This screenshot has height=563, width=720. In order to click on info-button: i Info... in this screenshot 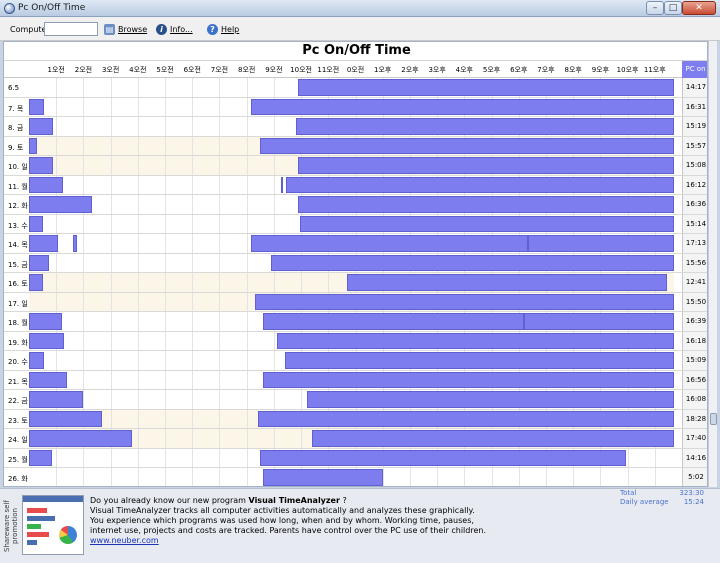, I will do `click(174, 29)`.